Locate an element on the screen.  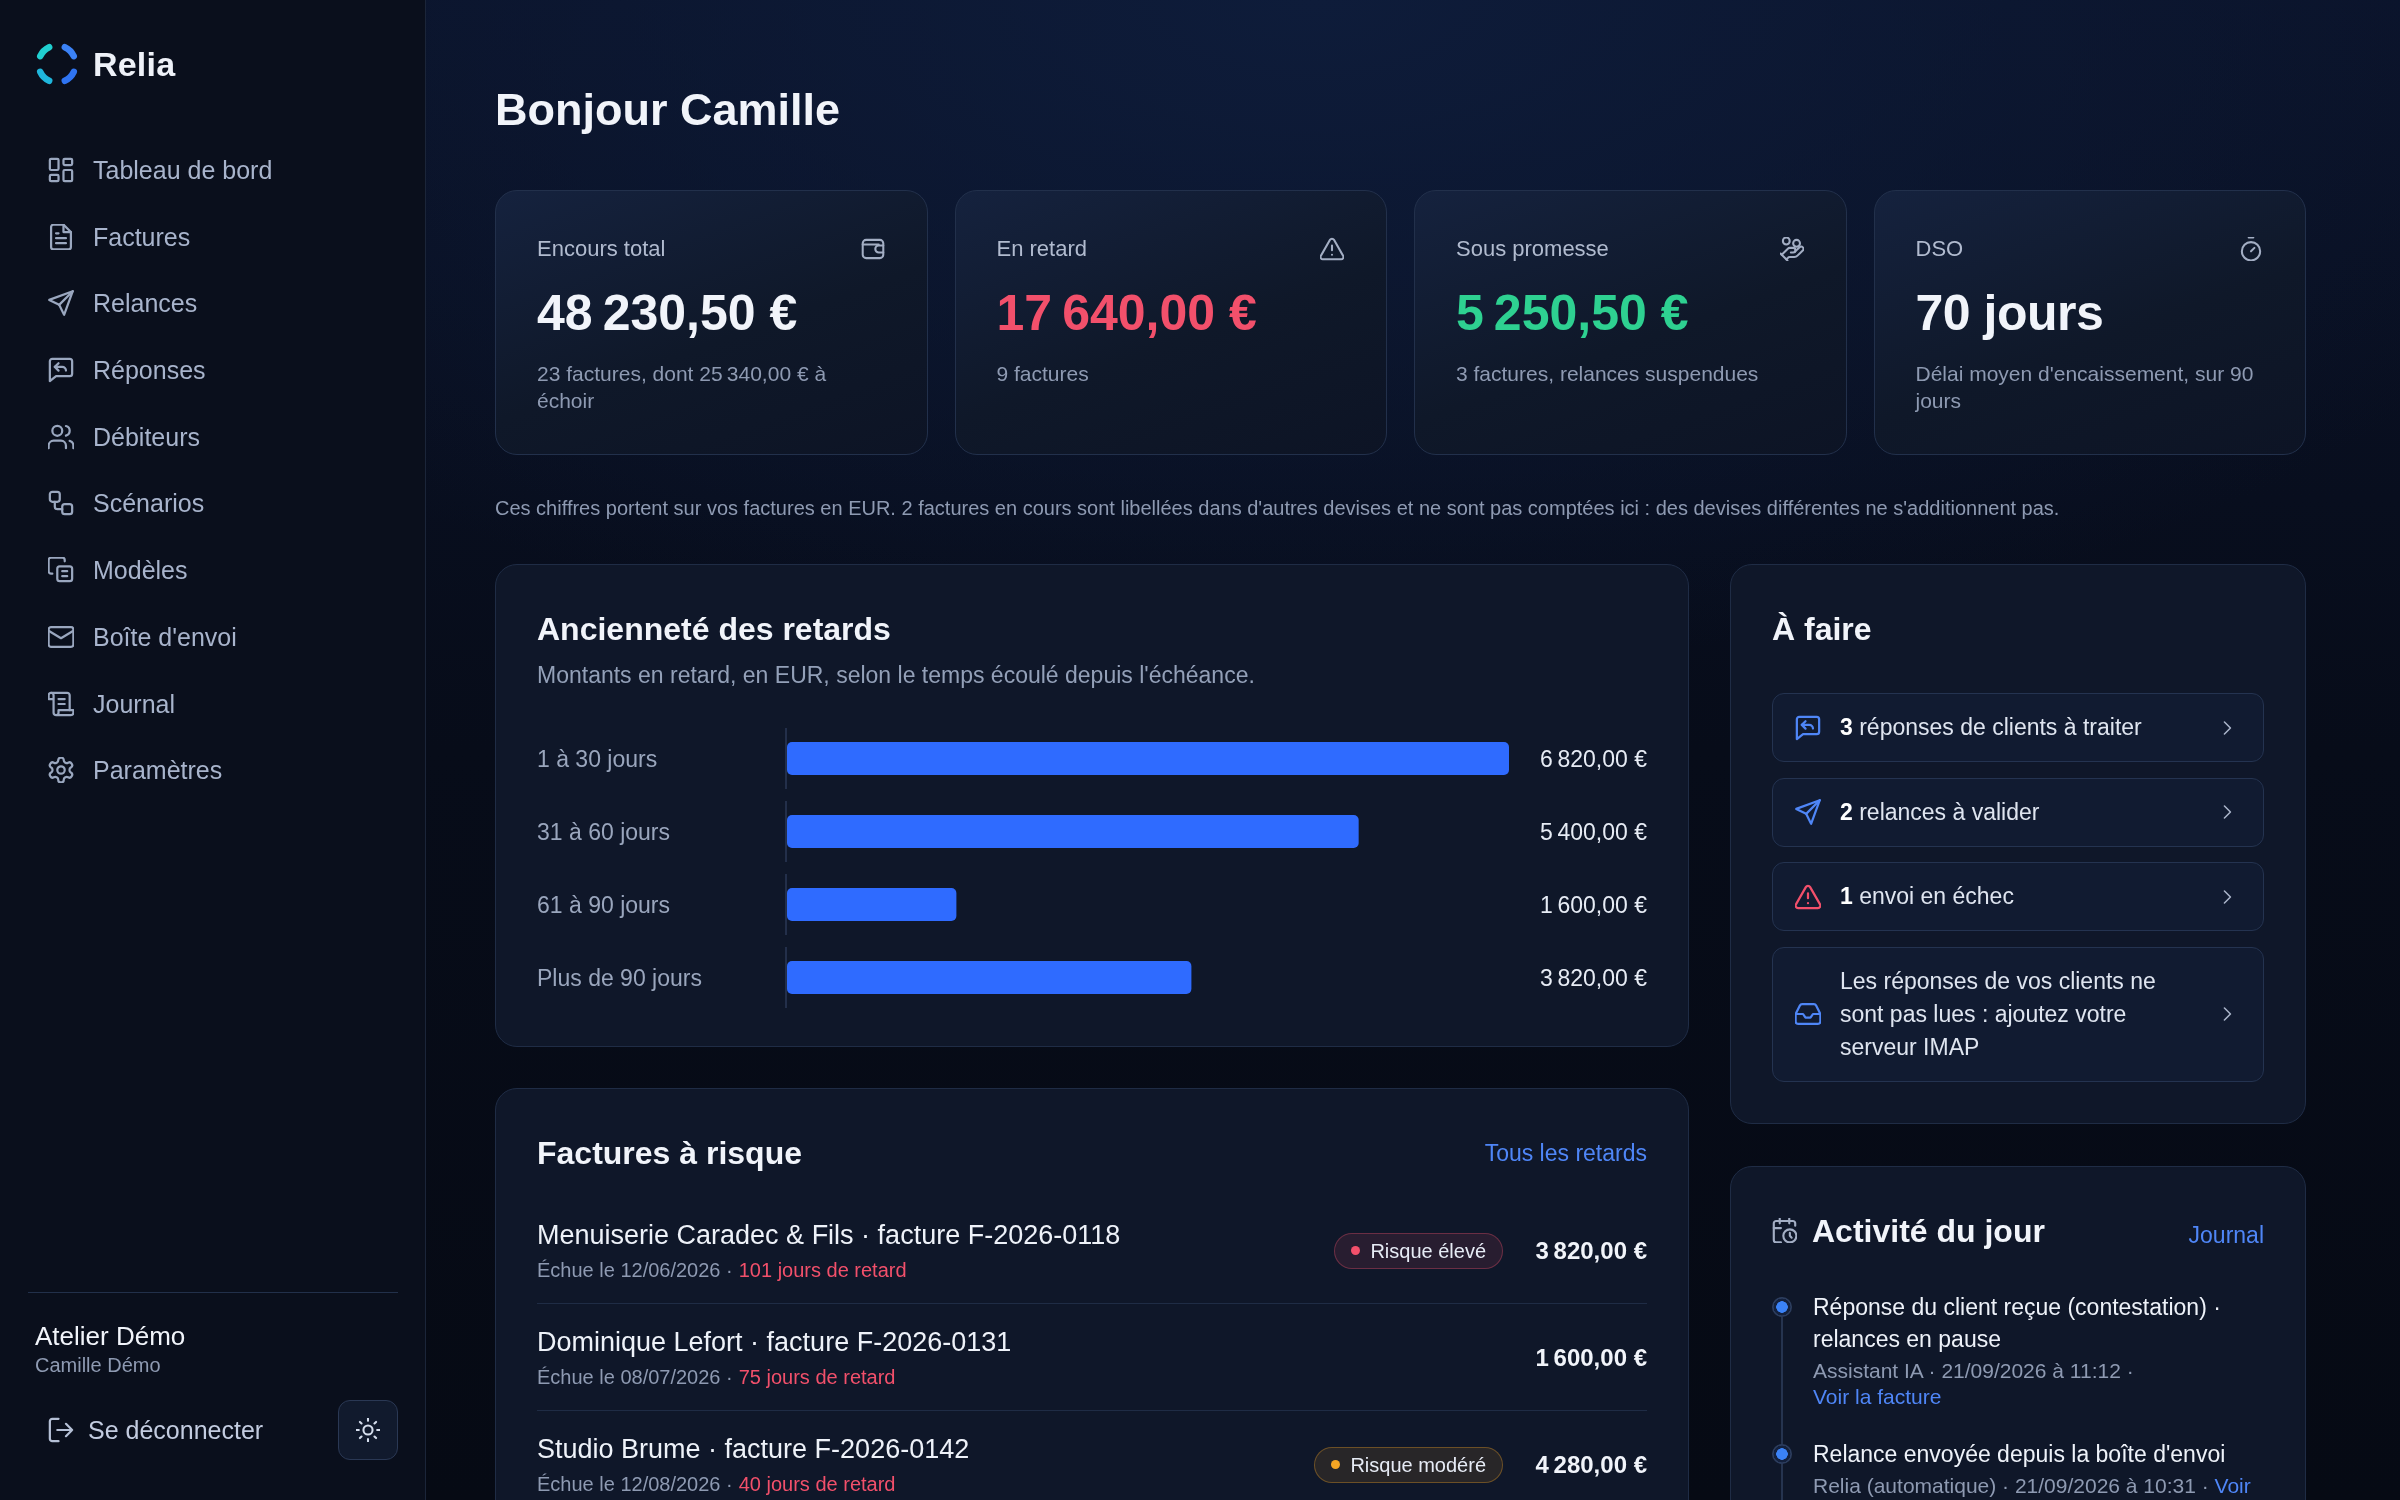
category-label: 31 à 60 jours is located at coordinates (604, 832).